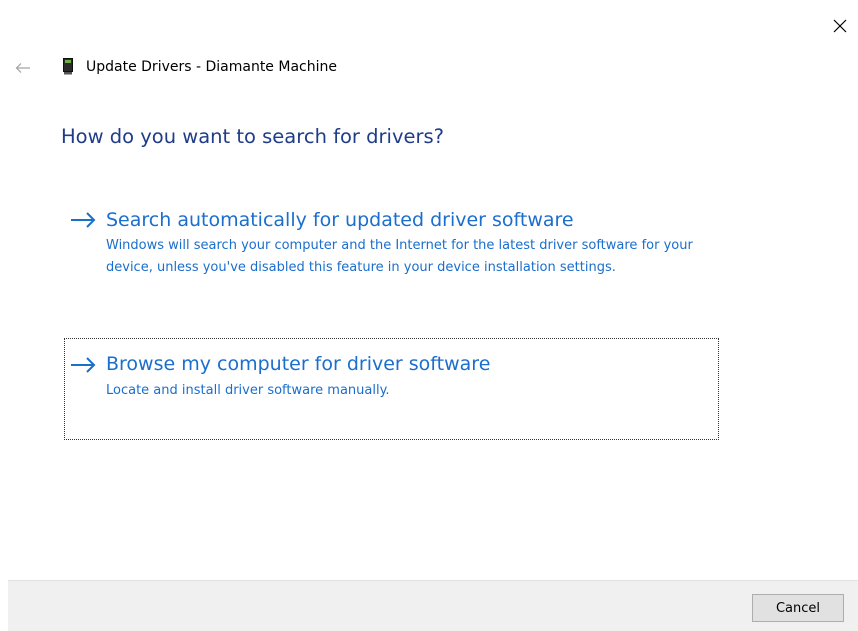 This screenshot has height=631, width=858. I want to click on page-heading: How do you want to search for drivers?, so click(253, 136).